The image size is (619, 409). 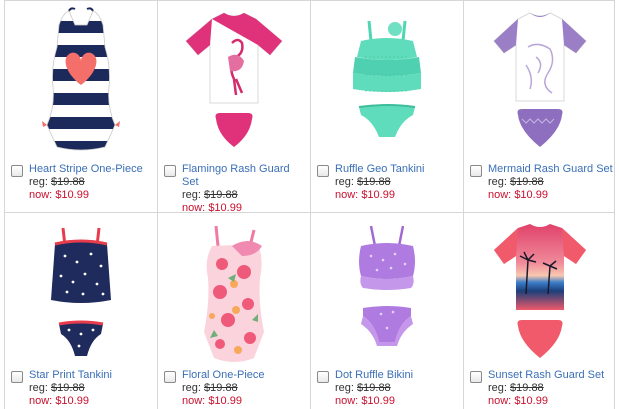 What do you see at coordinates (398, 375) in the screenshot?
I see `product-name-link: Dot Ruffle Bikini` at bounding box center [398, 375].